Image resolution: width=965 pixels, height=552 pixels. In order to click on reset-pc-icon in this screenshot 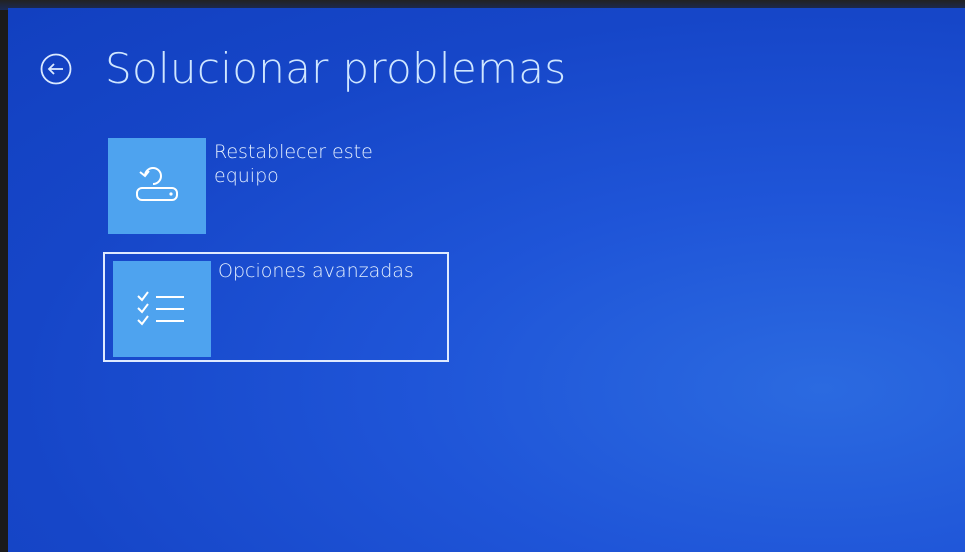, I will do `click(157, 186)`.